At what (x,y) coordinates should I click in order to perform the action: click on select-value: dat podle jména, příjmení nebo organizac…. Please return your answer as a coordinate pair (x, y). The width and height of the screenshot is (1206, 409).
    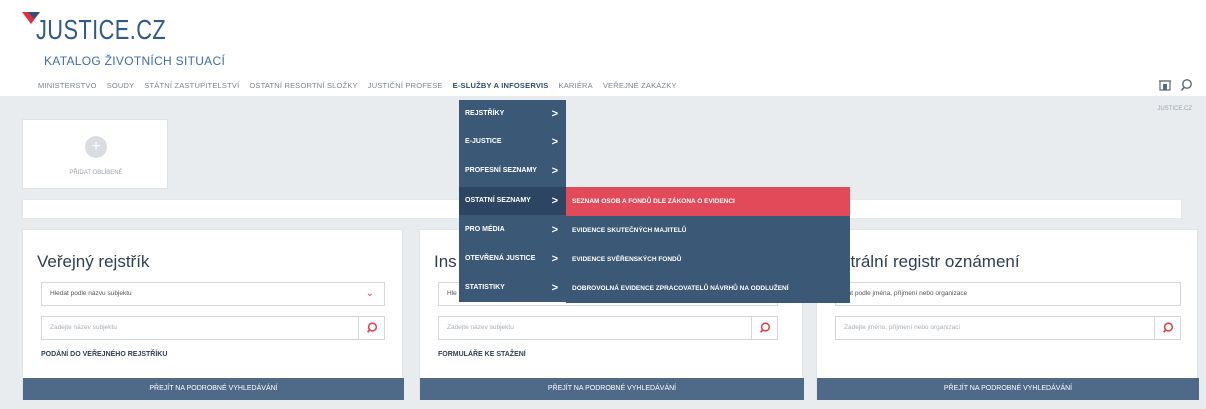
    Looking at the image, I should click on (906, 293).